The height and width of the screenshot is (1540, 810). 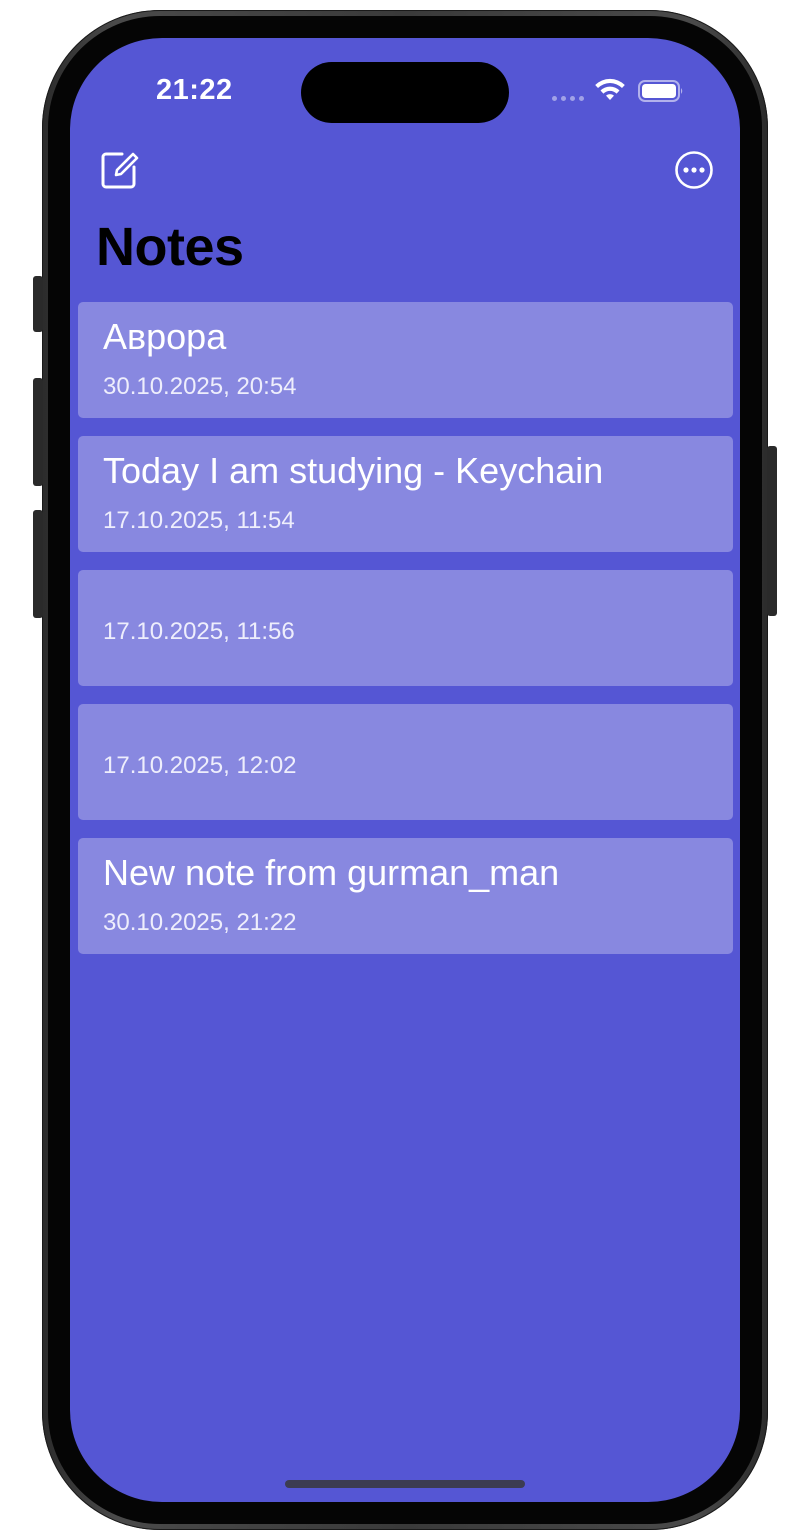 What do you see at coordinates (194, 90) in the screenshot?
I see `status-time: 21:22` at bounding box center [194, 90].